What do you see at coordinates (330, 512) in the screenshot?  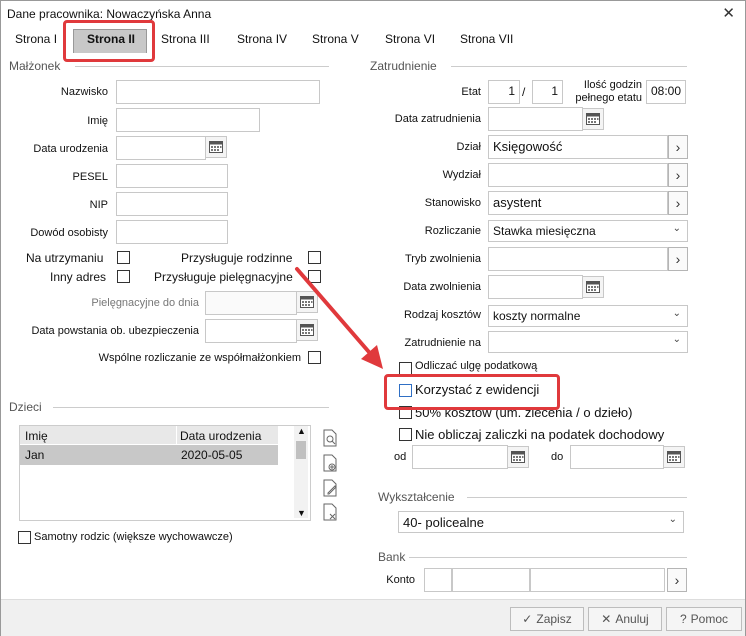 I see `document-delete-icon` at bounding box center [330, 512].